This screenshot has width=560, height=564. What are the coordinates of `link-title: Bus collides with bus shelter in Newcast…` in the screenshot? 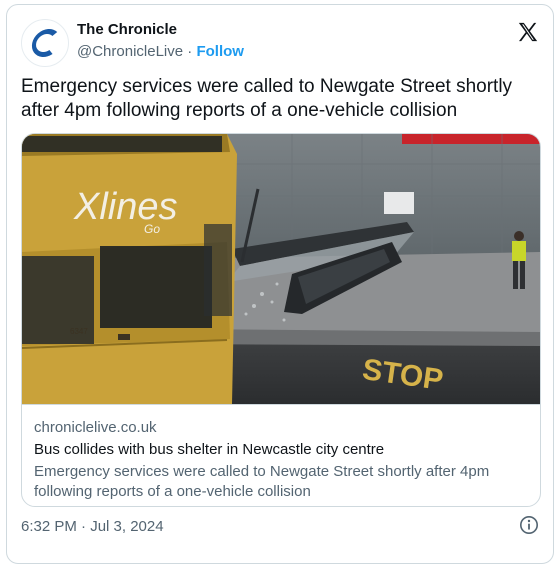 It's located at (209, 449).